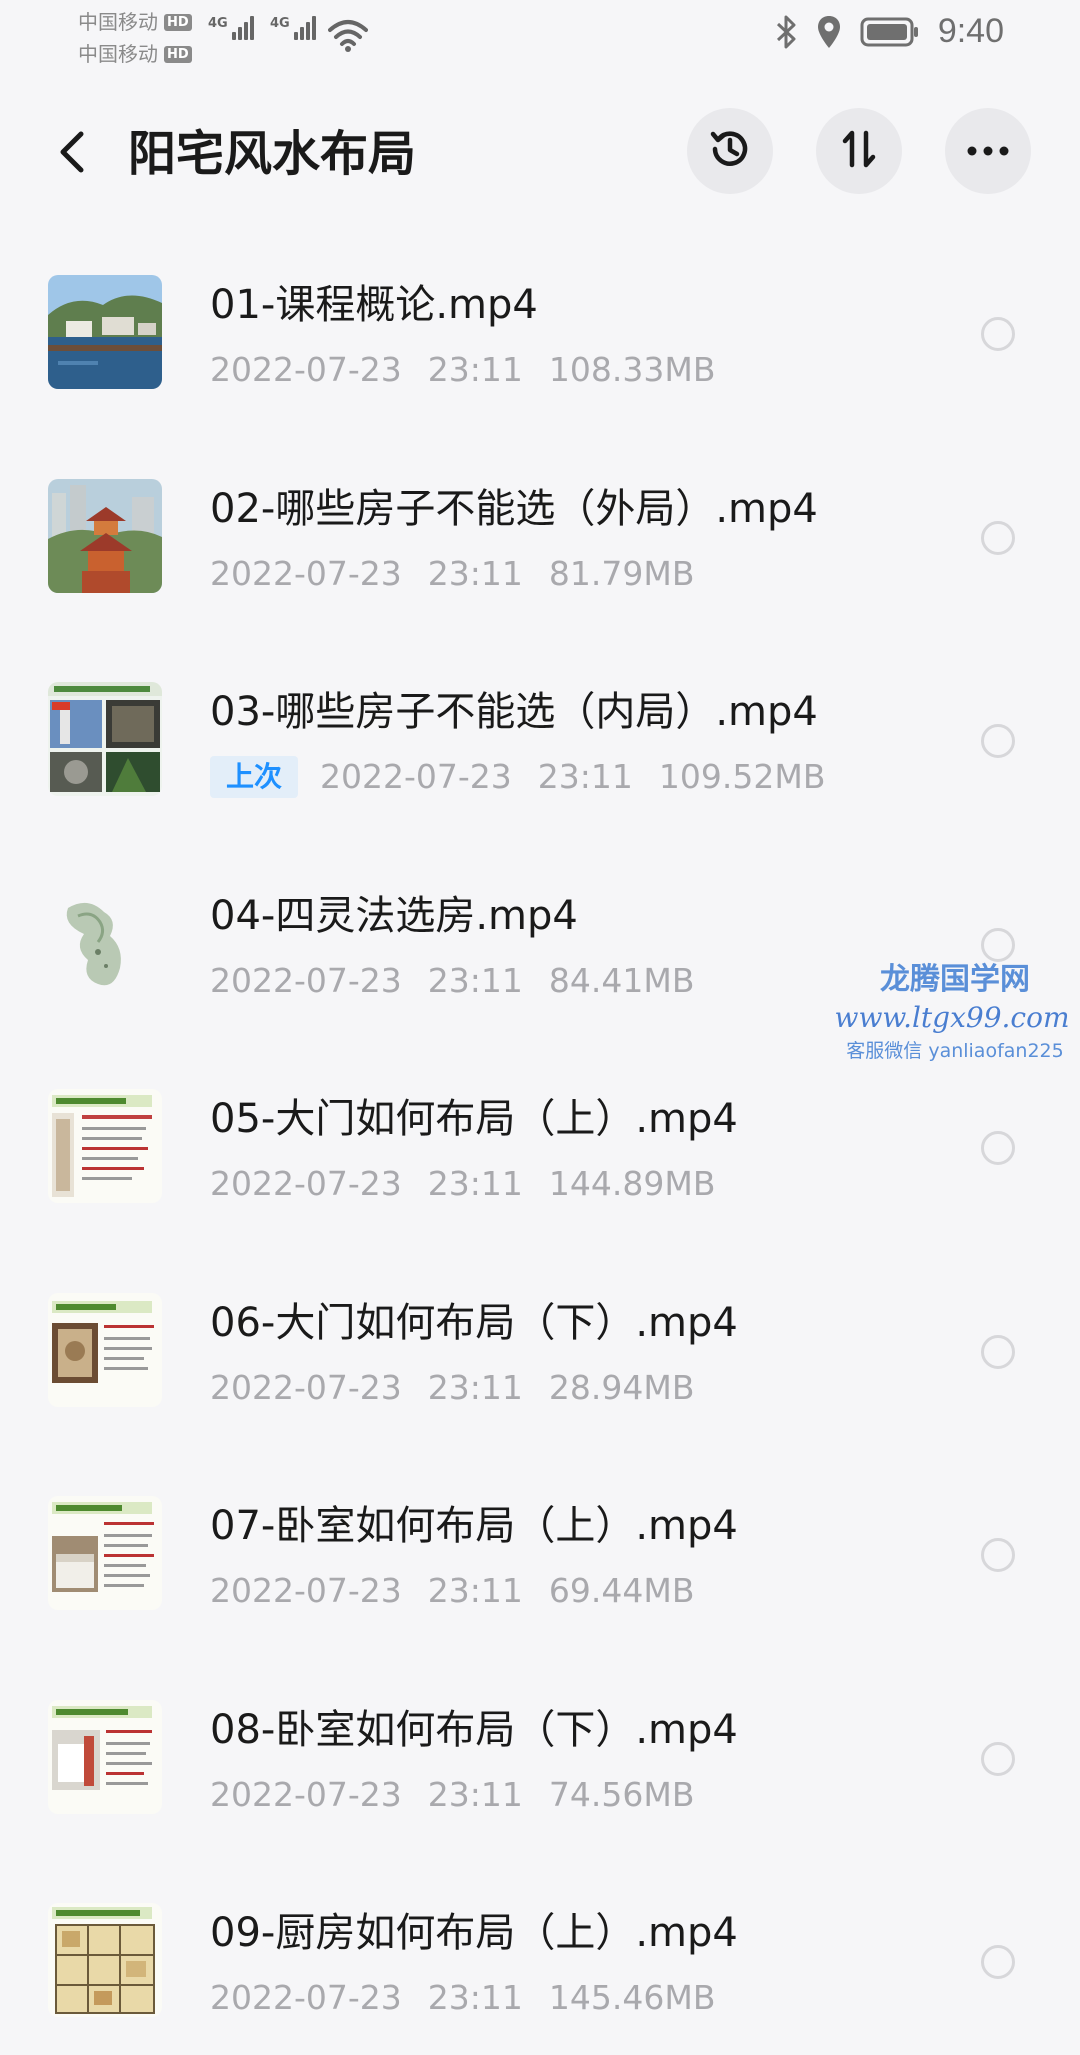 This screenshot has width=1080, height=2055. What do you see at coordinates (280, 23) in the screenshot?
I see `network-2-label: 4G` at bounding box center [280, 23].